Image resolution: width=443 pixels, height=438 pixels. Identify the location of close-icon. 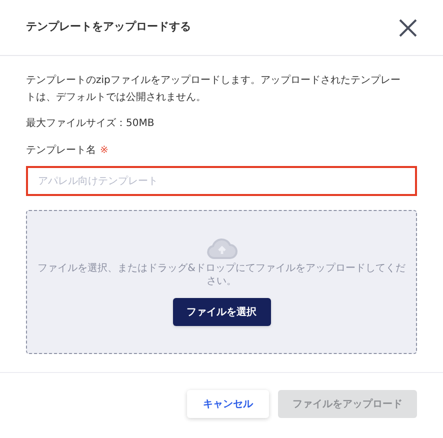
(408, 28).